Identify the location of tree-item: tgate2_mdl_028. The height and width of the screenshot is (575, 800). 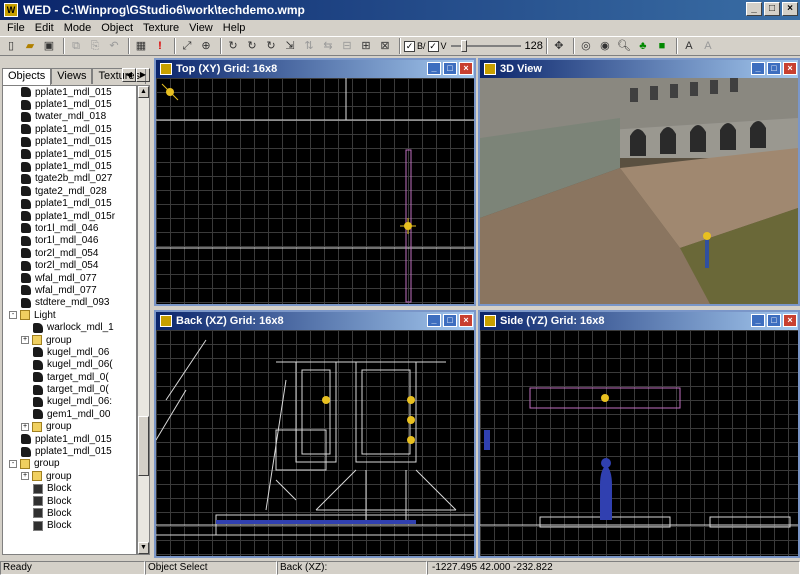
(69, 191).